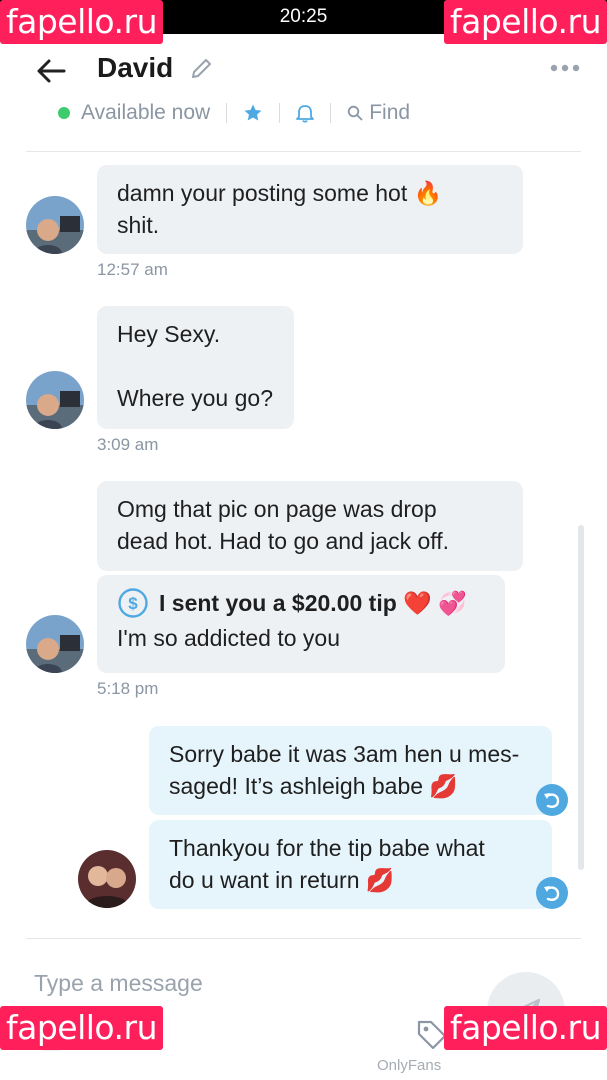 Image resolution: width=607 pixels, height=1080 pixels. Describe the element at coordinates (135, 68) in the screenshot. I see `contact-name: David` at that location.